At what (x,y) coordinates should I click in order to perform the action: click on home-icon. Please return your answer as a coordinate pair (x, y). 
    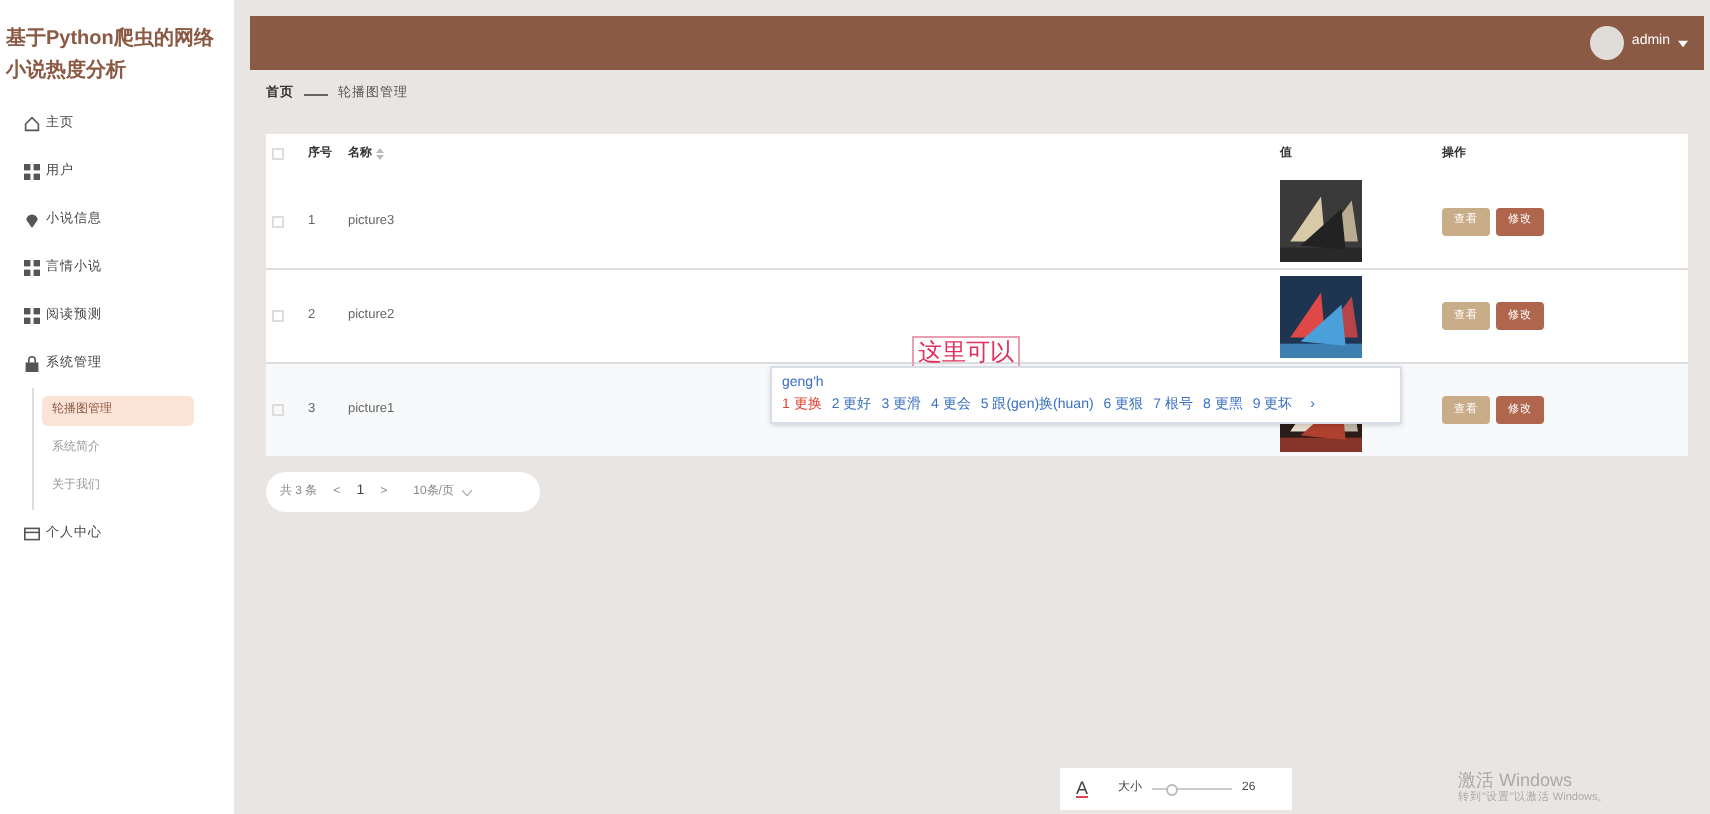
    Looking at the image, I should click on (32, 124).